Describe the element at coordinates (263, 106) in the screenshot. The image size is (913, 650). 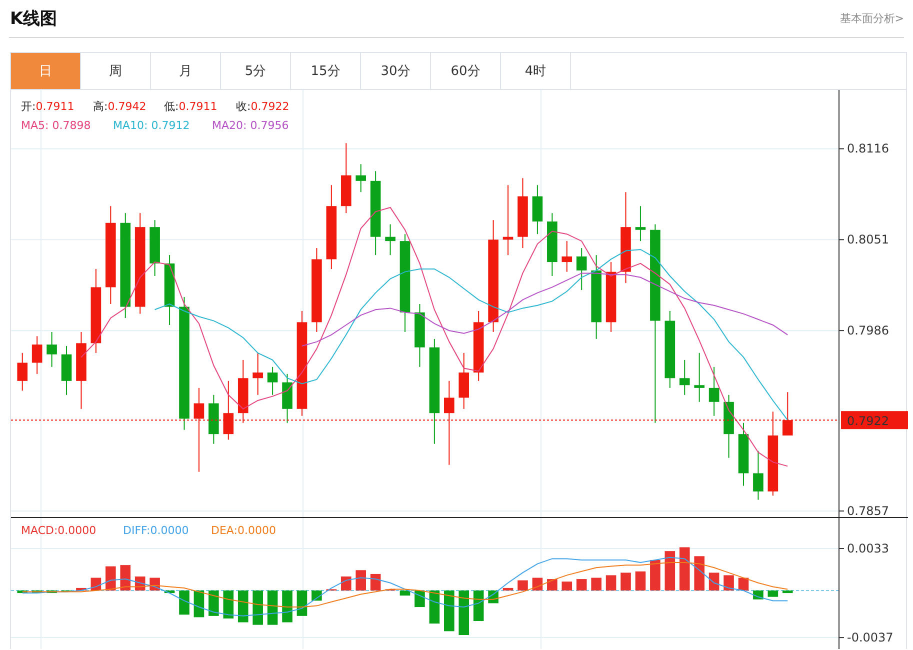
I see `ohlc-legend-item: 收:0.7922` at that location.